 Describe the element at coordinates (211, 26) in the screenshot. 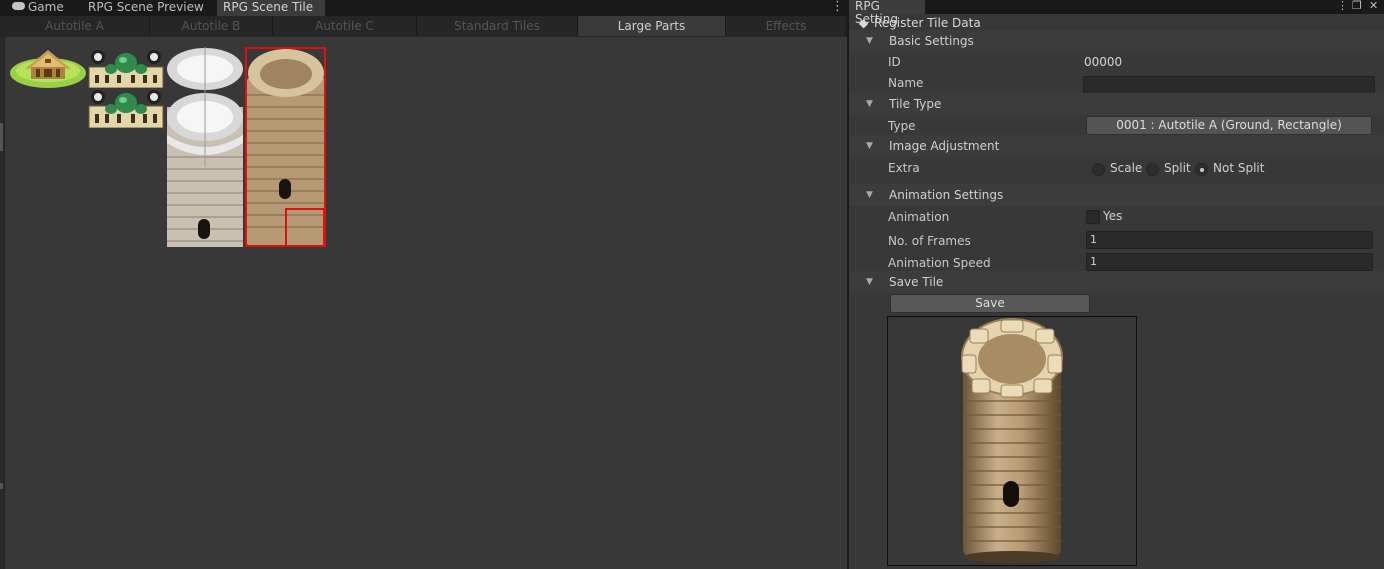

I see `tab-autotile-b: Autotile B` at that location.